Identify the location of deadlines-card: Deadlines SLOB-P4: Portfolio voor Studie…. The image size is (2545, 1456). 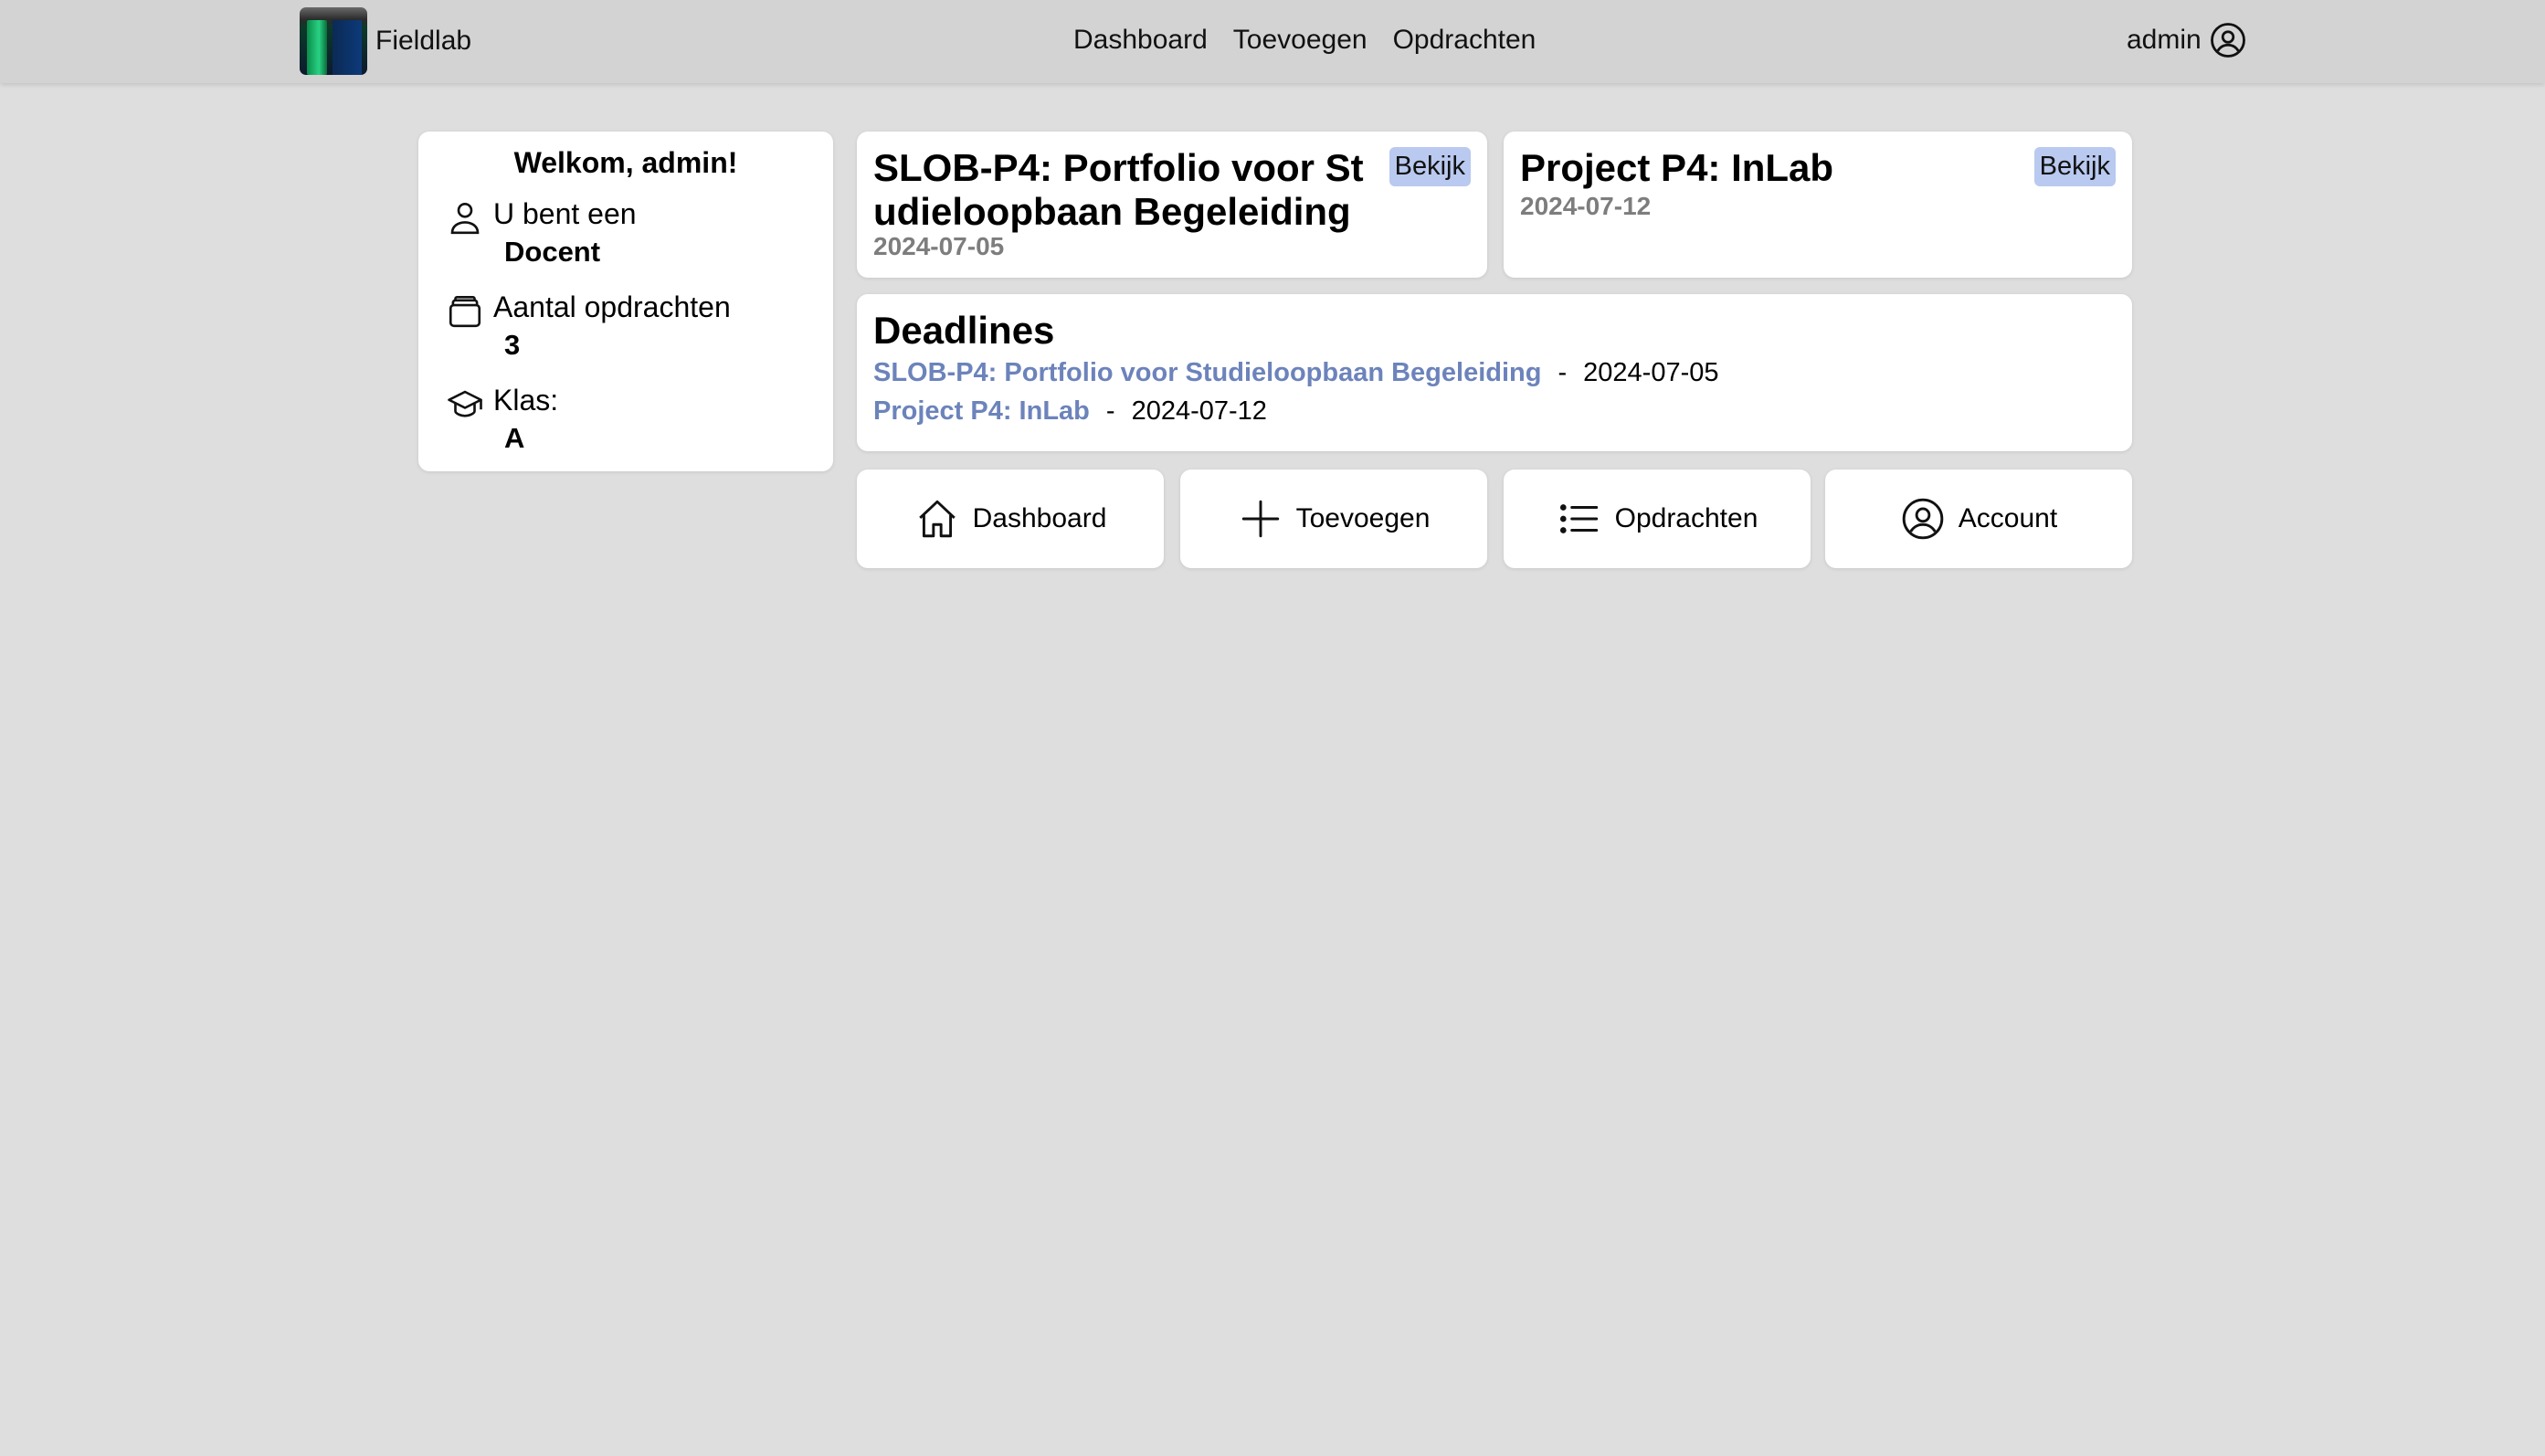
(1494, 373).